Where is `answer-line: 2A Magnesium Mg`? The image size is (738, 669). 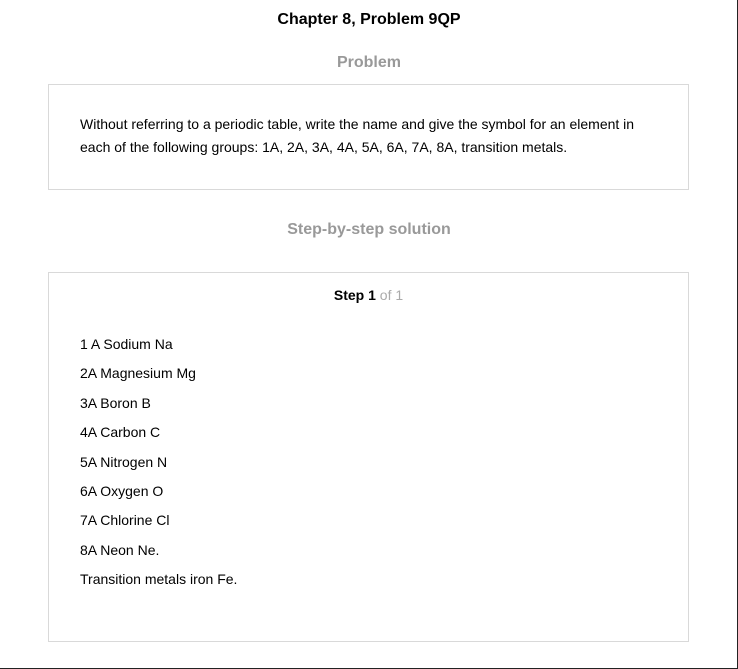
answer-line: 2A Magnesium Mg is located at coordinates (138, 373).